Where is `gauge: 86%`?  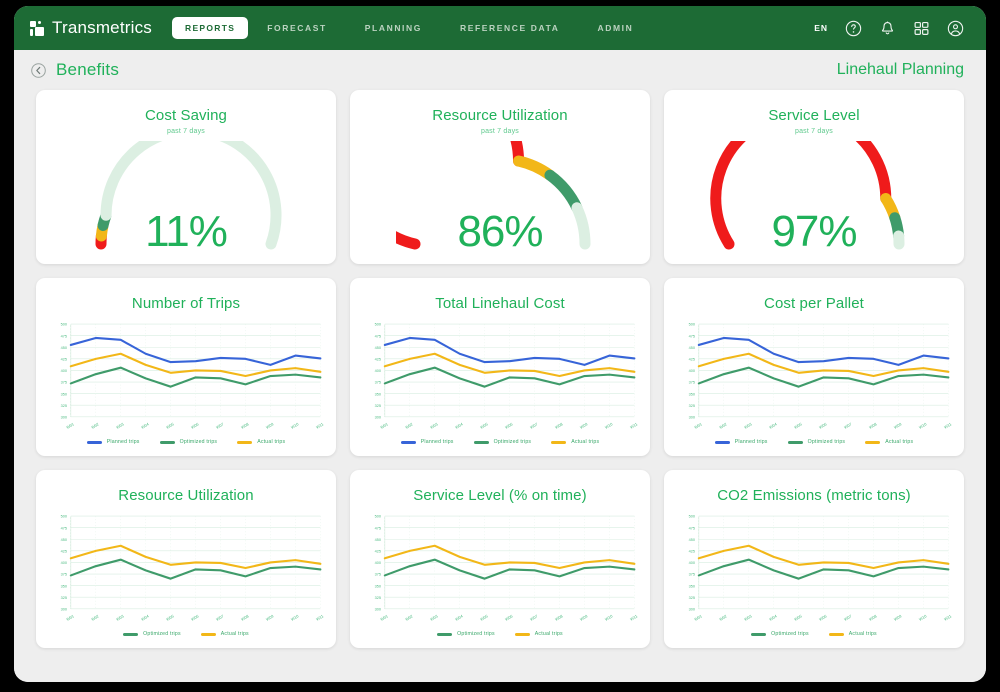 gauge: 86% is located at coordinates (500, 198).